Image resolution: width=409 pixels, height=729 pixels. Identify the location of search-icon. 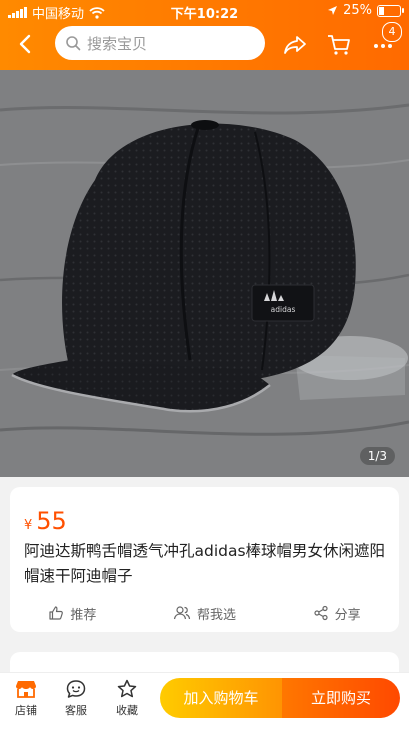
(73, 43).